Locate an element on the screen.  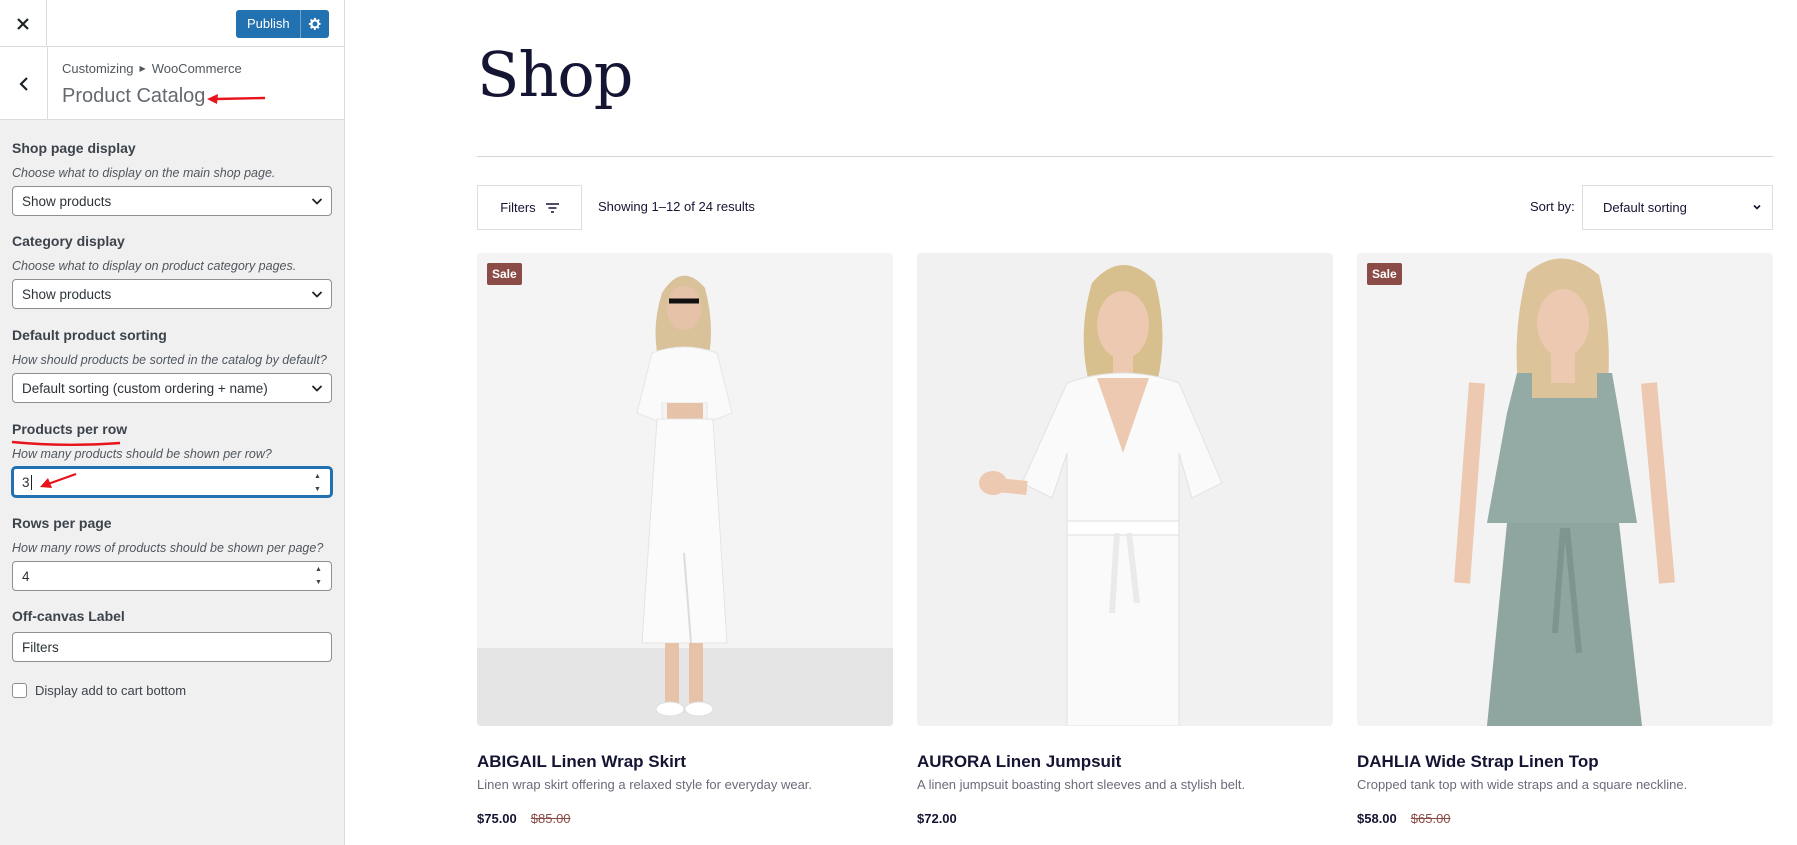
sort-select: Default sorting is located at coordinates (1677, 207).